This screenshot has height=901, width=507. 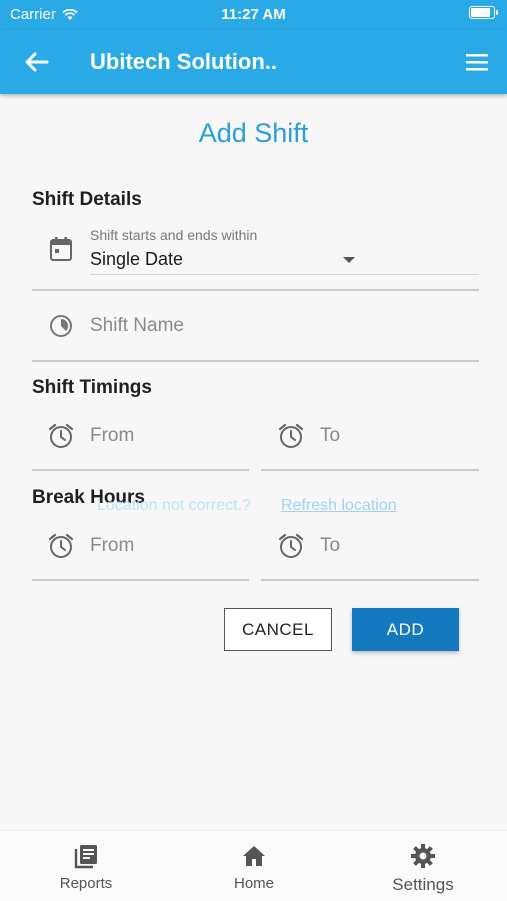 I want to click on battery-icon, so click(x=483, y=12).